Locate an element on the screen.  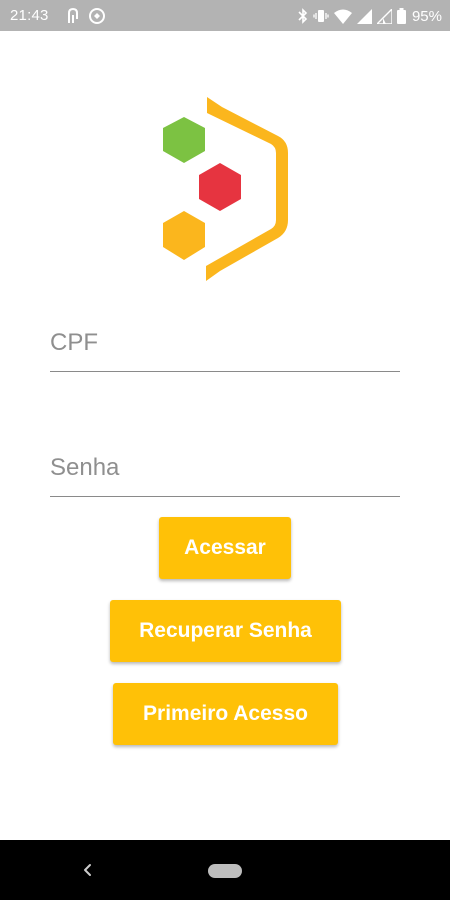
home-pill-icon is located at coordinates (225, 871).